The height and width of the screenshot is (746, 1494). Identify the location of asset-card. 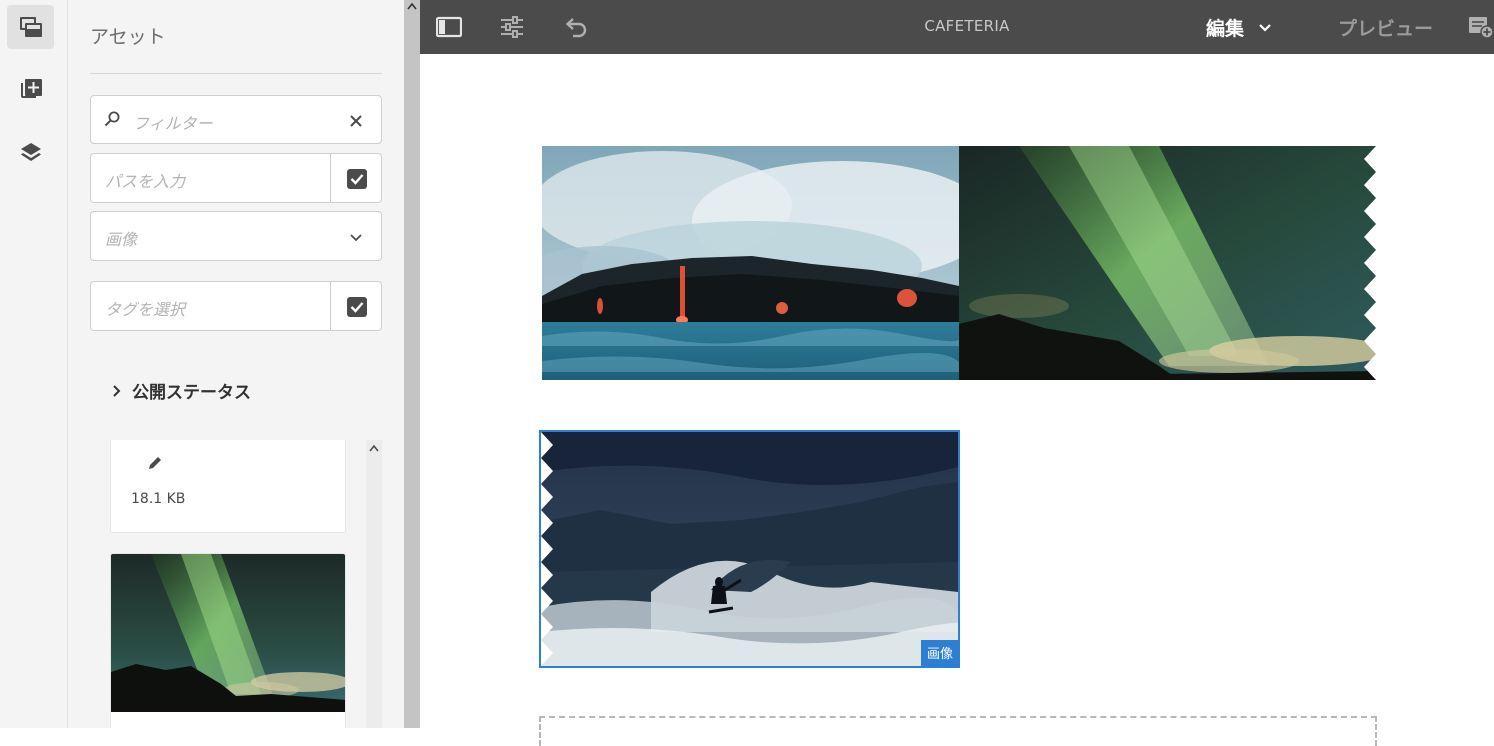
(228, 640).